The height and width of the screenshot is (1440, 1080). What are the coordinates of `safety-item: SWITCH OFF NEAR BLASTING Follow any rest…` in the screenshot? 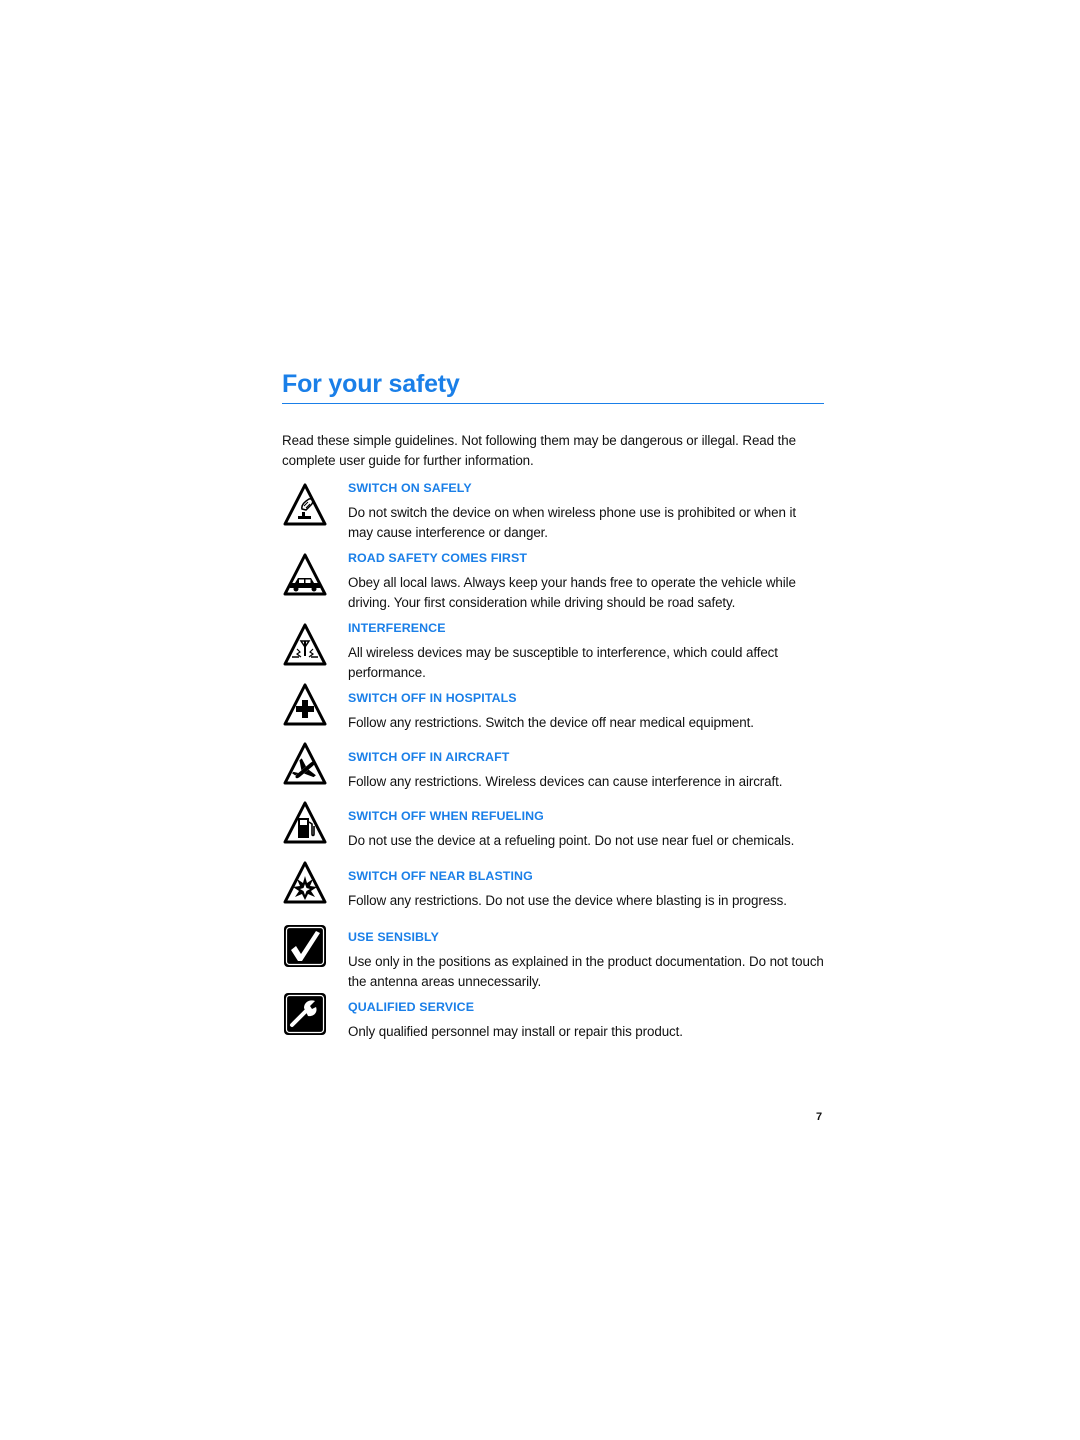 It's located at (553, 886).